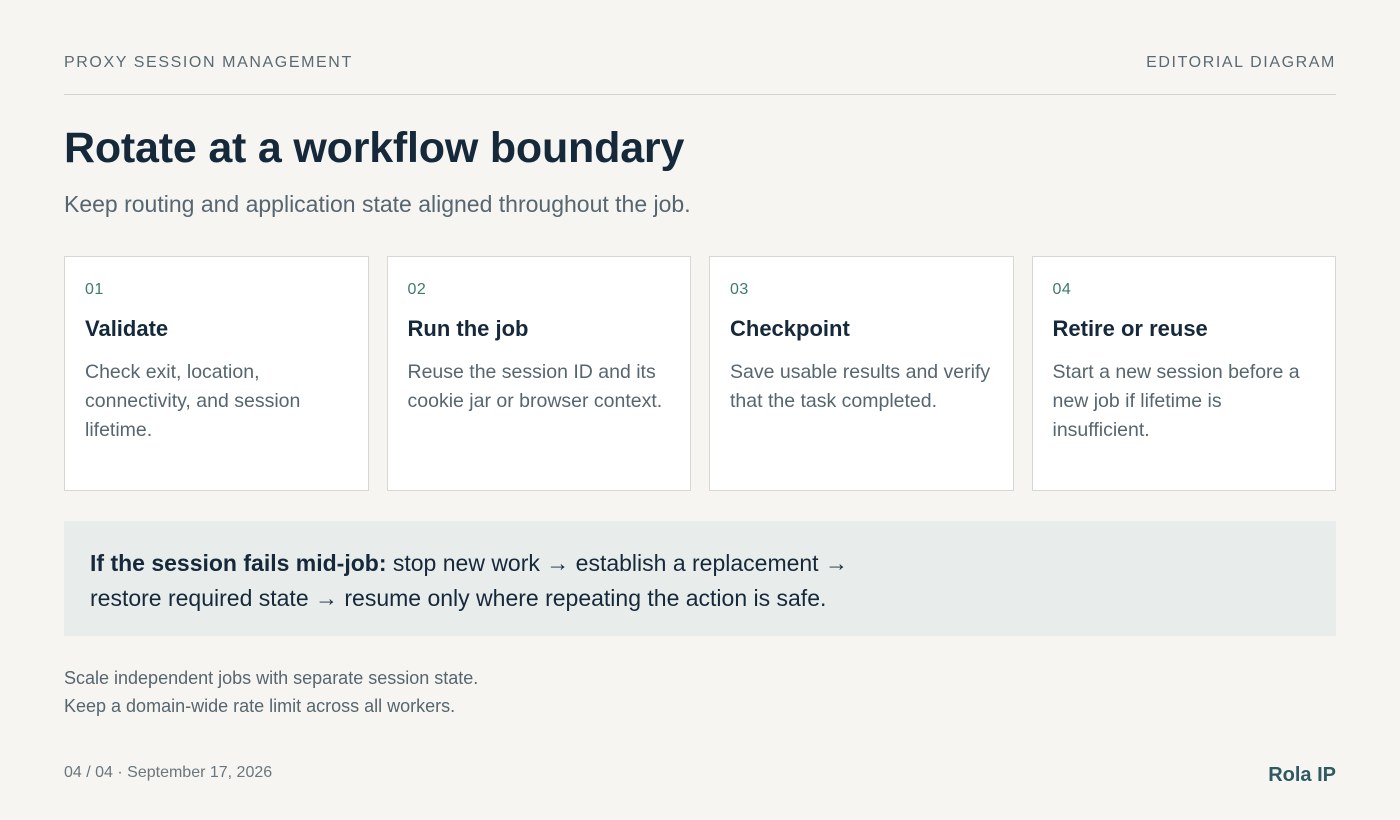 Image resolution: width=1400 pixels, height=820 pixels. I want to click on step-title: Checkpoint, so click(790, 328).